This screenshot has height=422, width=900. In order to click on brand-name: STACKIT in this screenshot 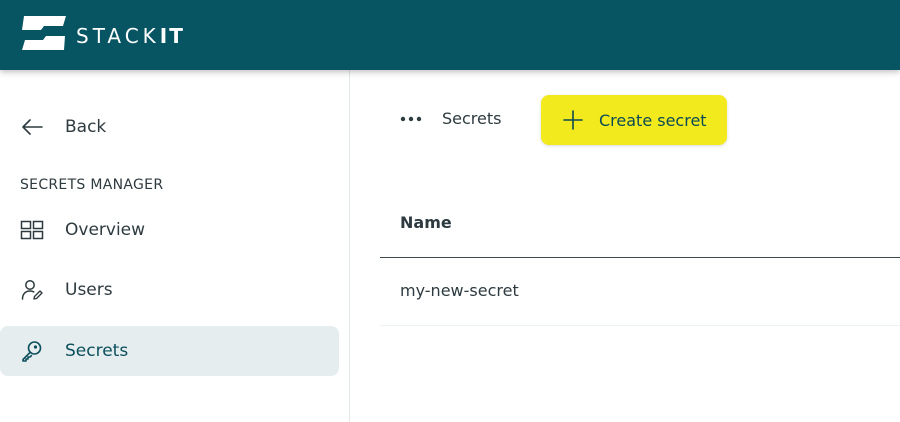, I will do `click(130, 36)`.